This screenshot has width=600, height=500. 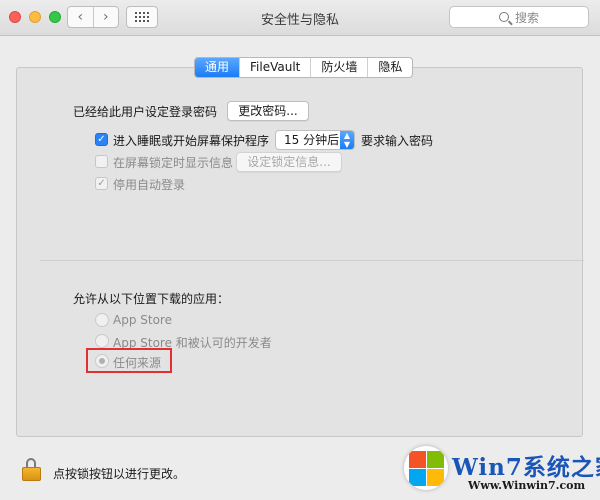 I want to click on downloads-heading: 允许从以下位置下载的应用：, so click(x=151, y=299).